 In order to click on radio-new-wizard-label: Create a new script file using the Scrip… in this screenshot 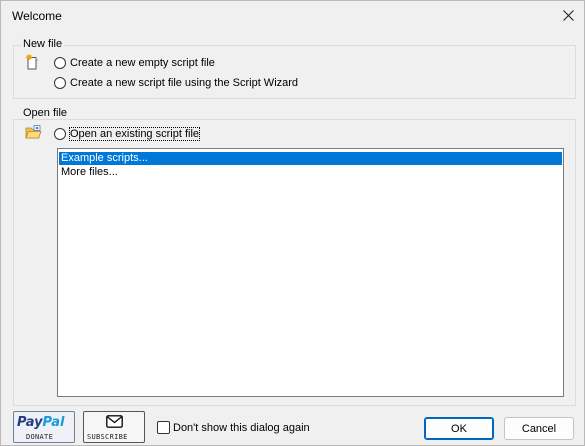, I will do `click(184, 83)`.